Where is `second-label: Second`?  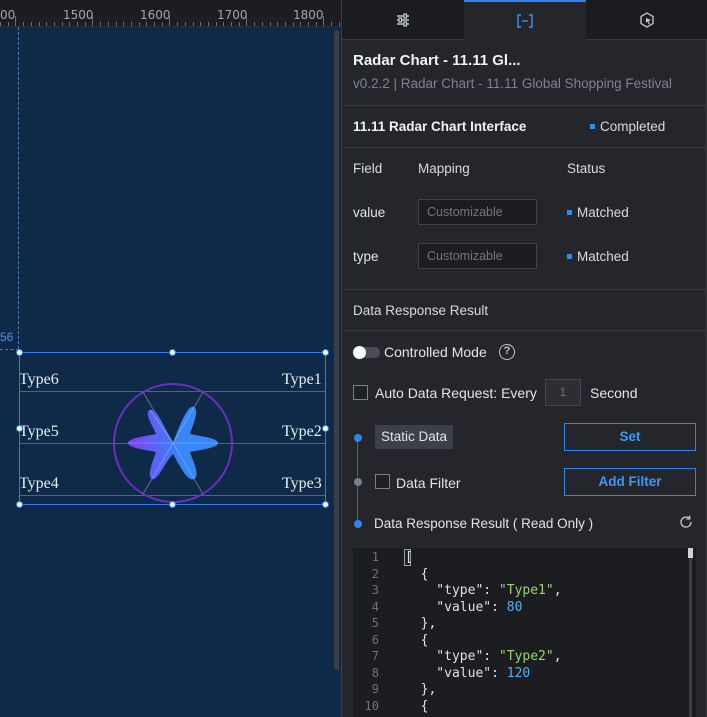 second-label: Second is located at coordinates (614, 393).